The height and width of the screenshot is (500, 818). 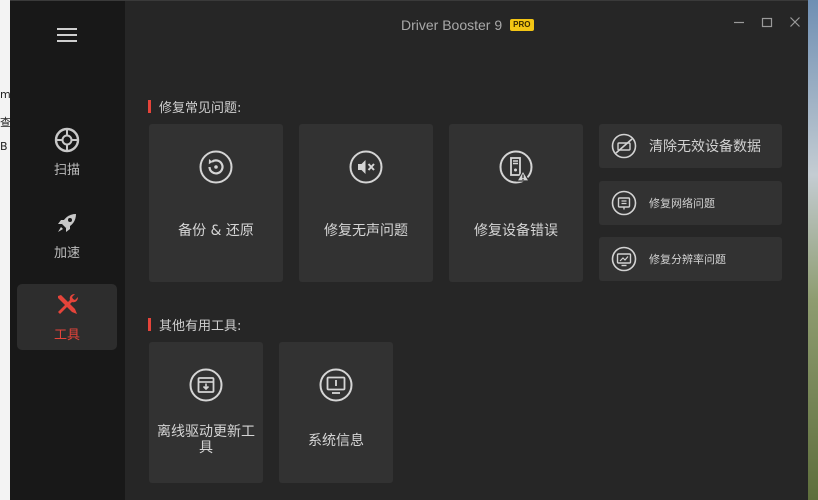 I want to click on sidebar-item-speedup: 加速, so click(x=67, y=235).